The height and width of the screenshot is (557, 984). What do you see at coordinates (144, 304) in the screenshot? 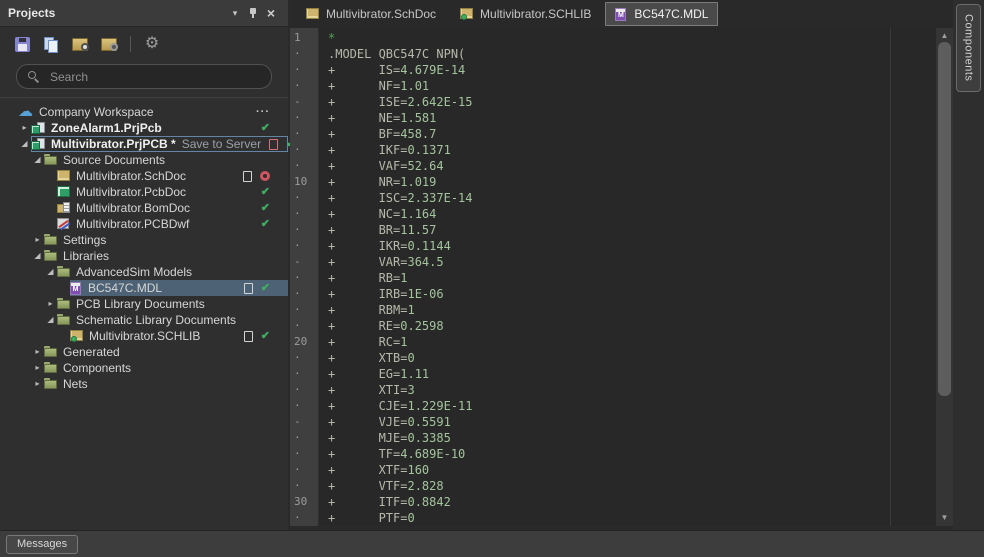
I see `tree-item-pcb-library-documents: ▸ PCB Library Documents` at bounding box center [144, 304].